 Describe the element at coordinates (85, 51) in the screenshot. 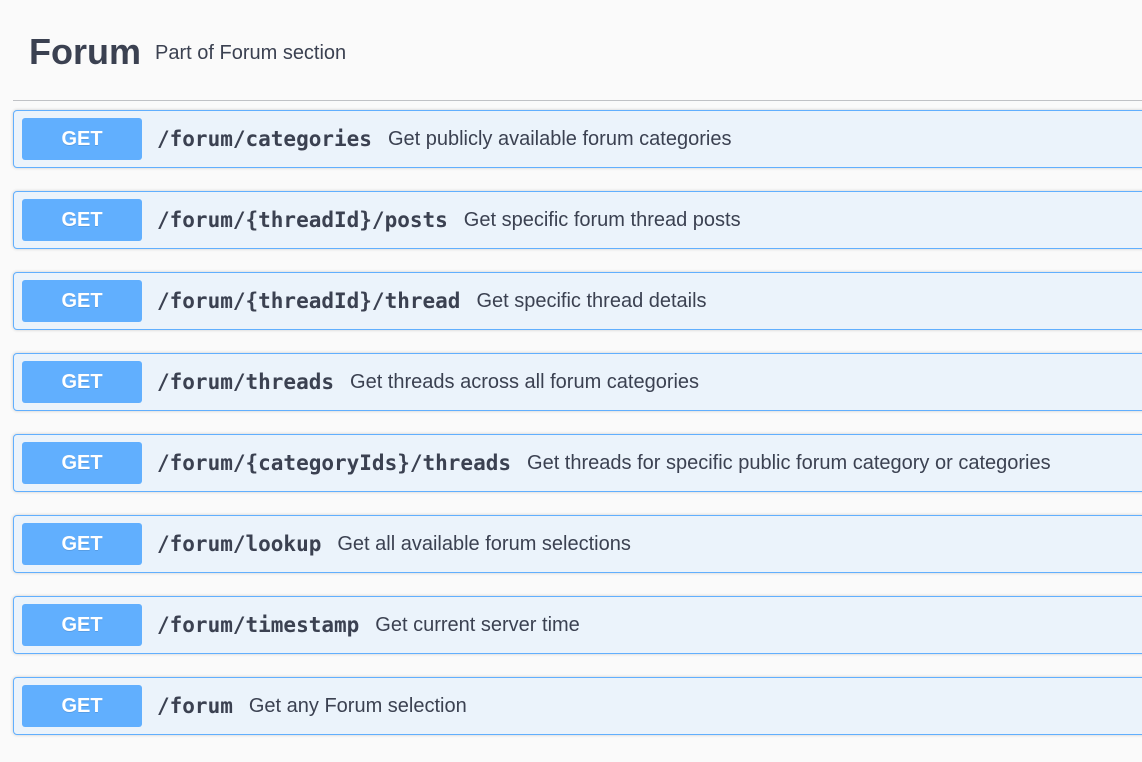

I see `section-title: Forum` at that location.